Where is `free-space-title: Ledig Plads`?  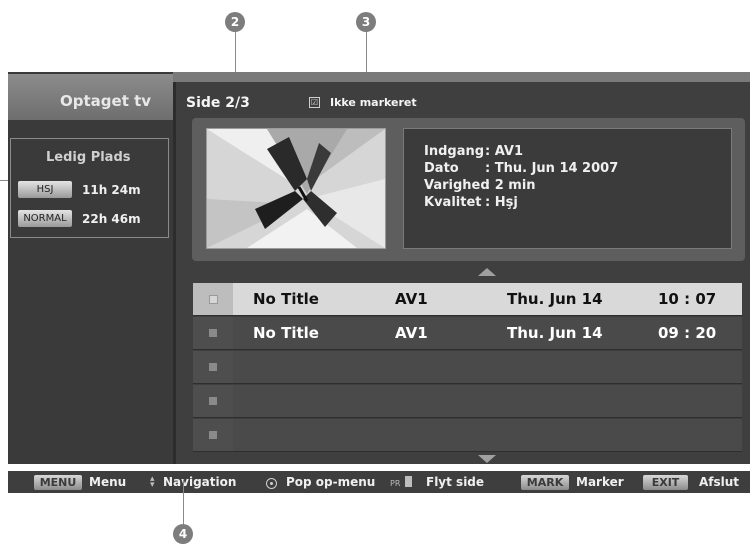
free-space-title: Ledig Plads is located at coordinates (88, 157).